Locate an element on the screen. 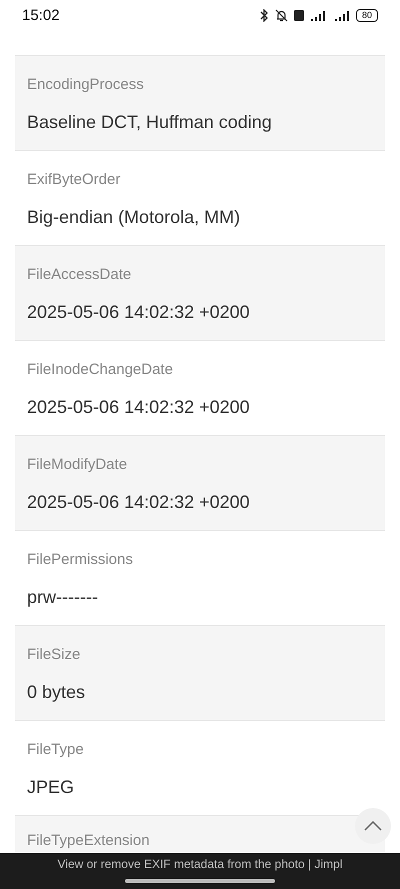 The width and height of the screenshot is (400, 889). muted-bell-icon is located at coordinates (281, 15).